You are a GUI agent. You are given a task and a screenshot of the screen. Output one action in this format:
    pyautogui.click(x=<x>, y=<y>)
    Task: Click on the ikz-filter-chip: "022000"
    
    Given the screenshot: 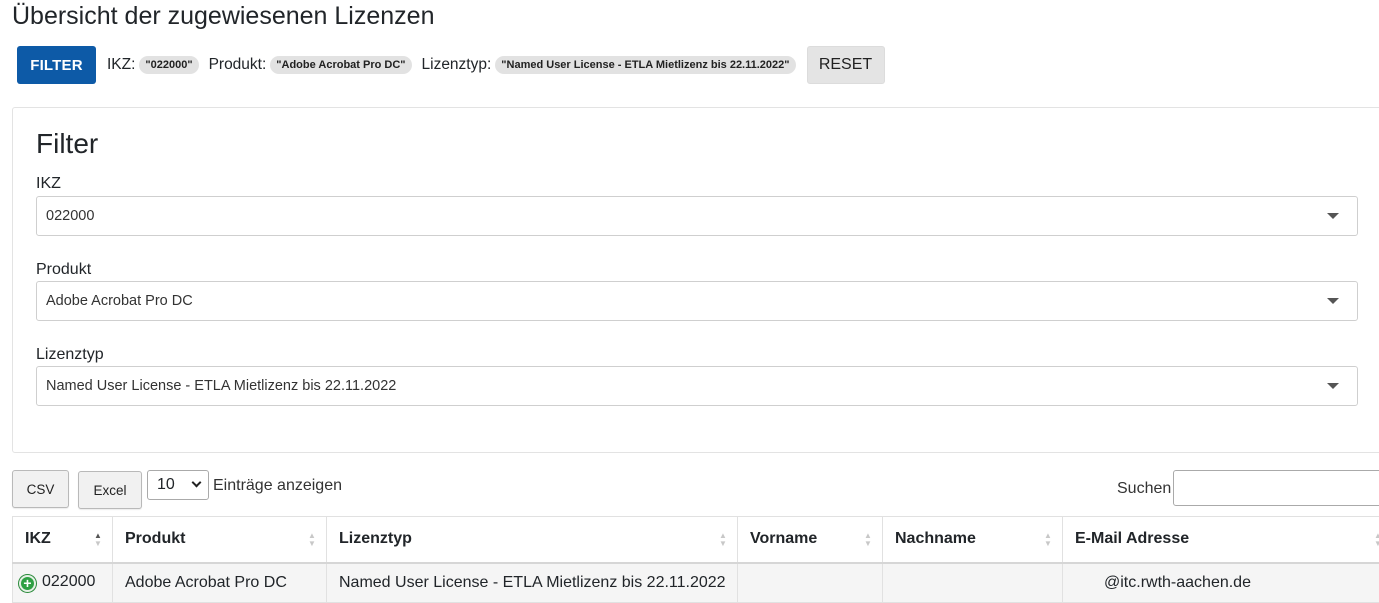 What is the action you would take?
    pyautogui.click(x=168, y=65)
    